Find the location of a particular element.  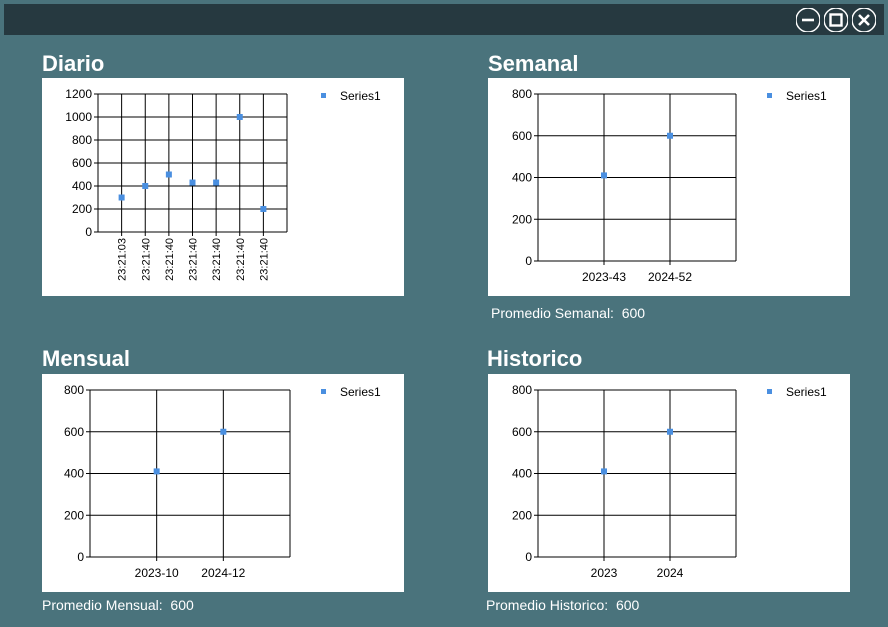

maximize-button is located at coordinates (836, 20).